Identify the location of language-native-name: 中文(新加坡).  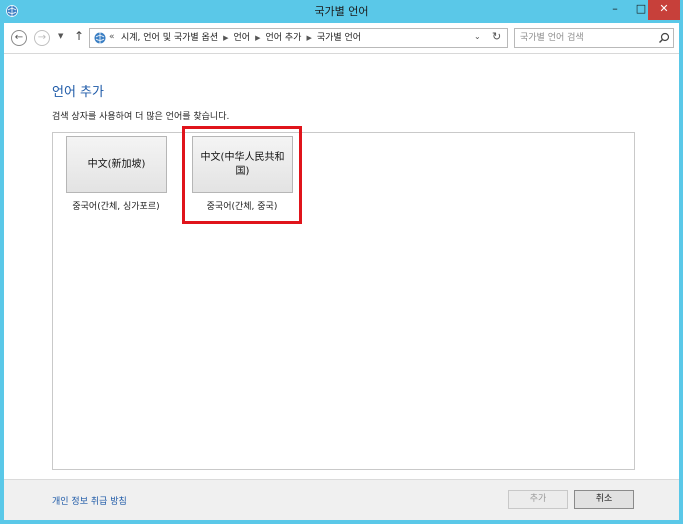
(116, 164).